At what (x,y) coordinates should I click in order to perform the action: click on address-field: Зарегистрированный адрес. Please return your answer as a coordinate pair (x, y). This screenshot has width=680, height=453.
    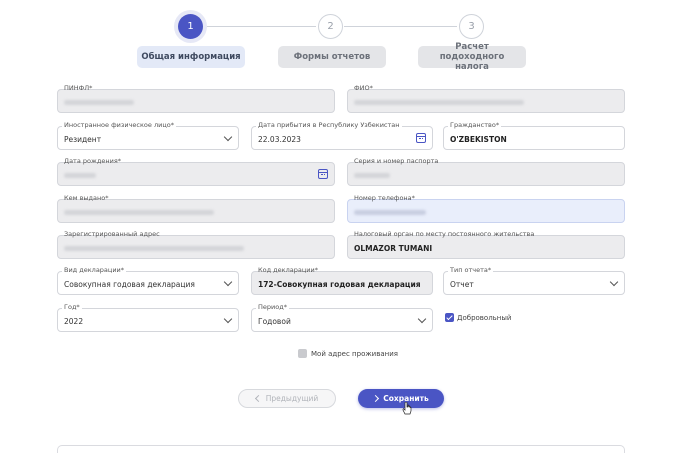
    Looking at the image, I should click on (196, 244).